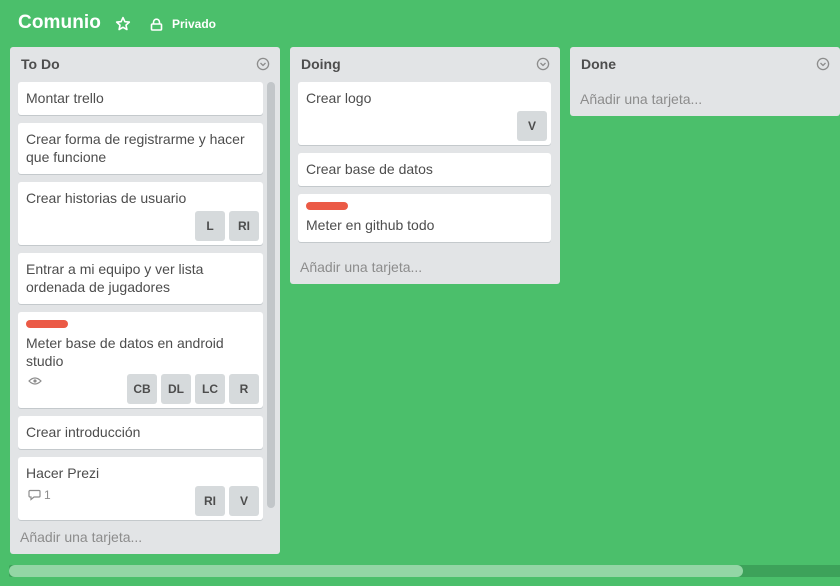 The image size is (840, 586). Describe the element at coordinates (106, 198) in the screenshot. I see `card-title: Crear historias de usuario` at that location.